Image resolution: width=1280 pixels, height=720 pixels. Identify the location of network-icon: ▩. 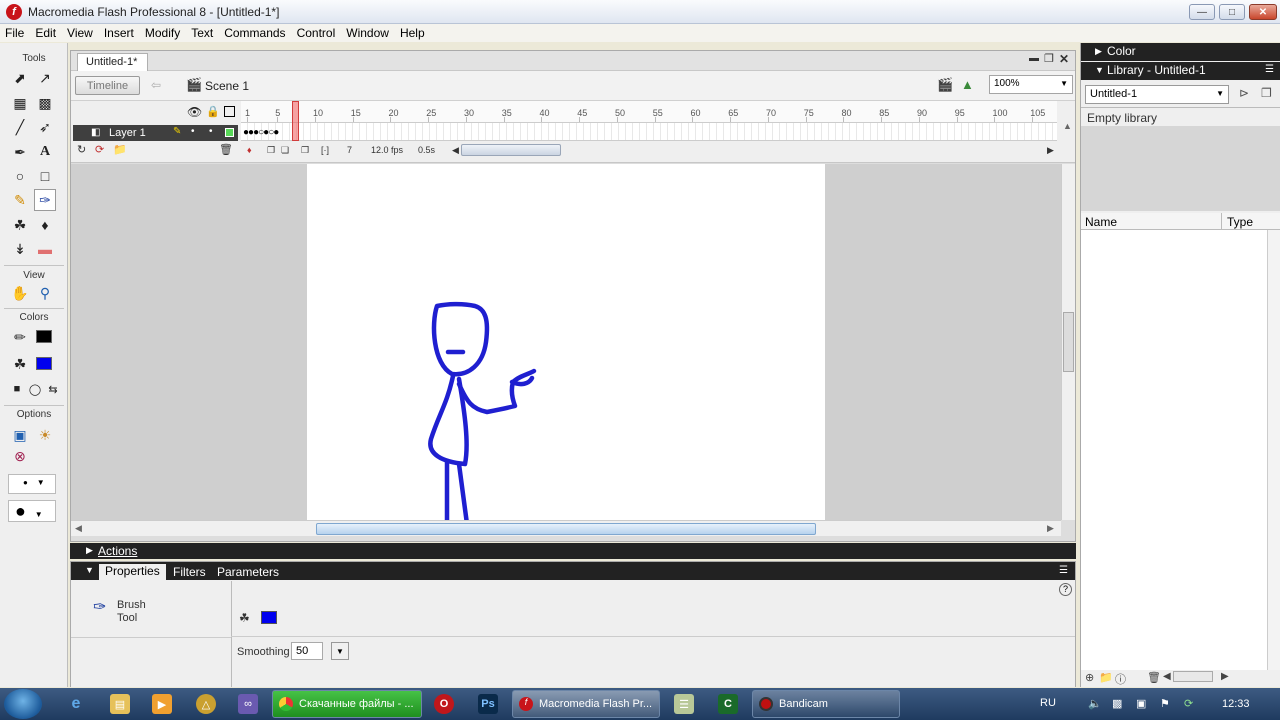
(1117, 703).